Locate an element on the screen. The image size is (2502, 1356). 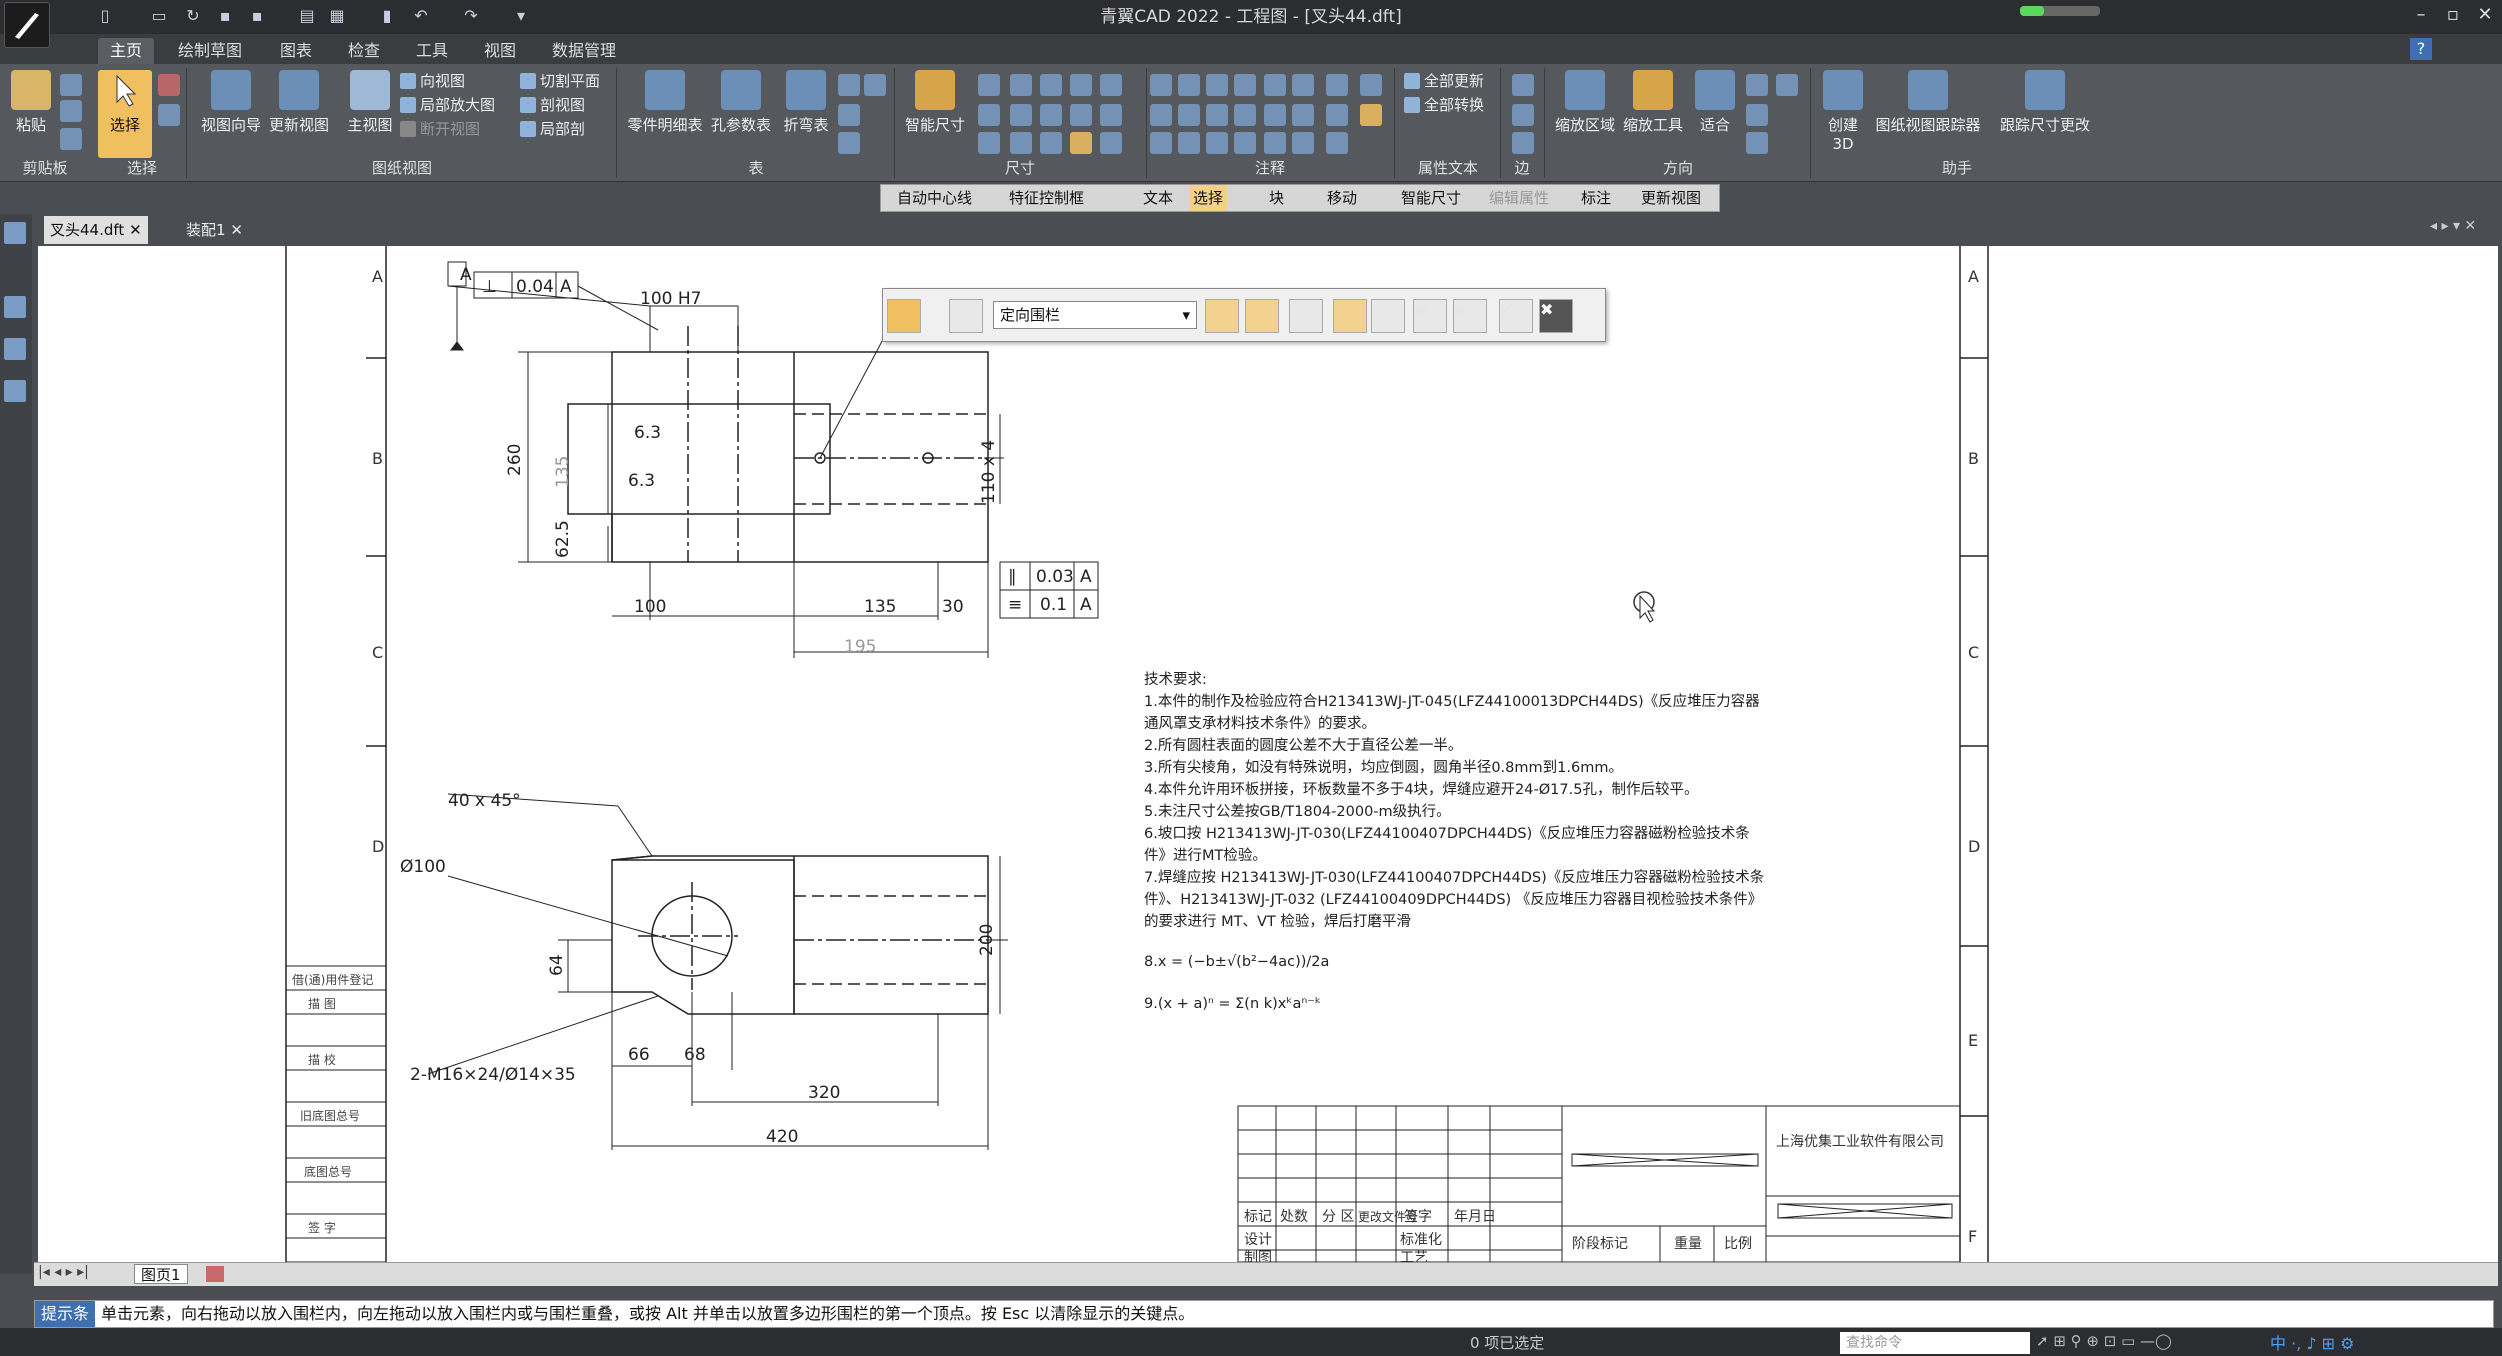
view-wizard-button: 视图向导 is located at coordinates (231, 102).